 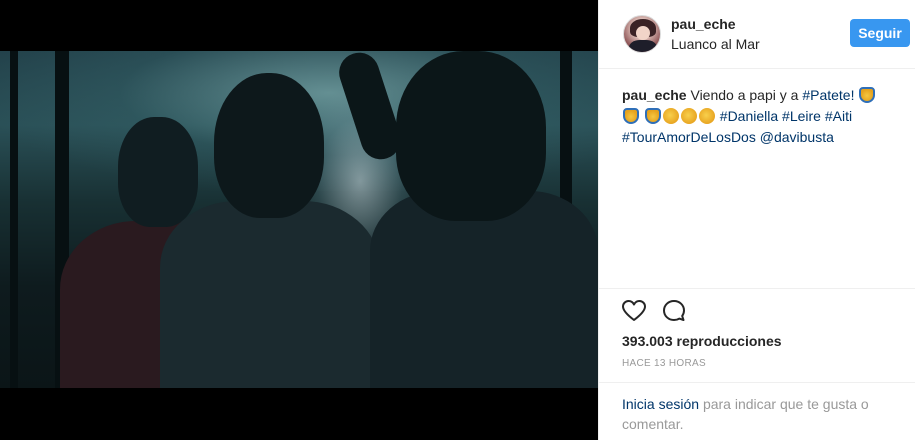 I want to click on avatar, so click(x=642, y=34).